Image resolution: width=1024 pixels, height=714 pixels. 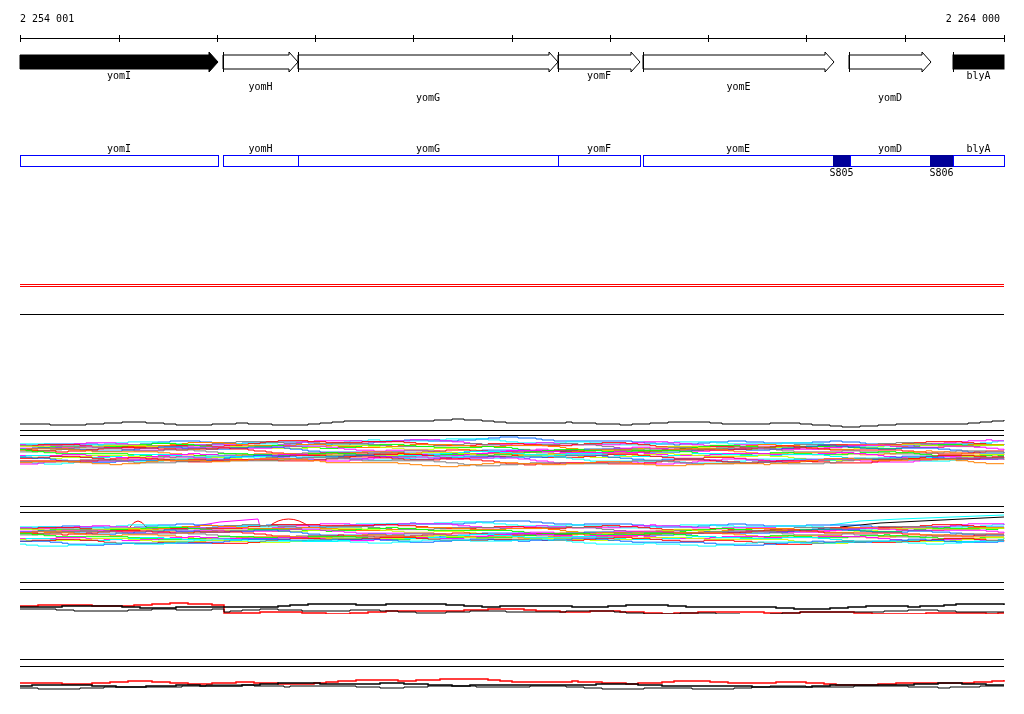 I want to click on gene-label: yomD, so click(x=890, y=98).